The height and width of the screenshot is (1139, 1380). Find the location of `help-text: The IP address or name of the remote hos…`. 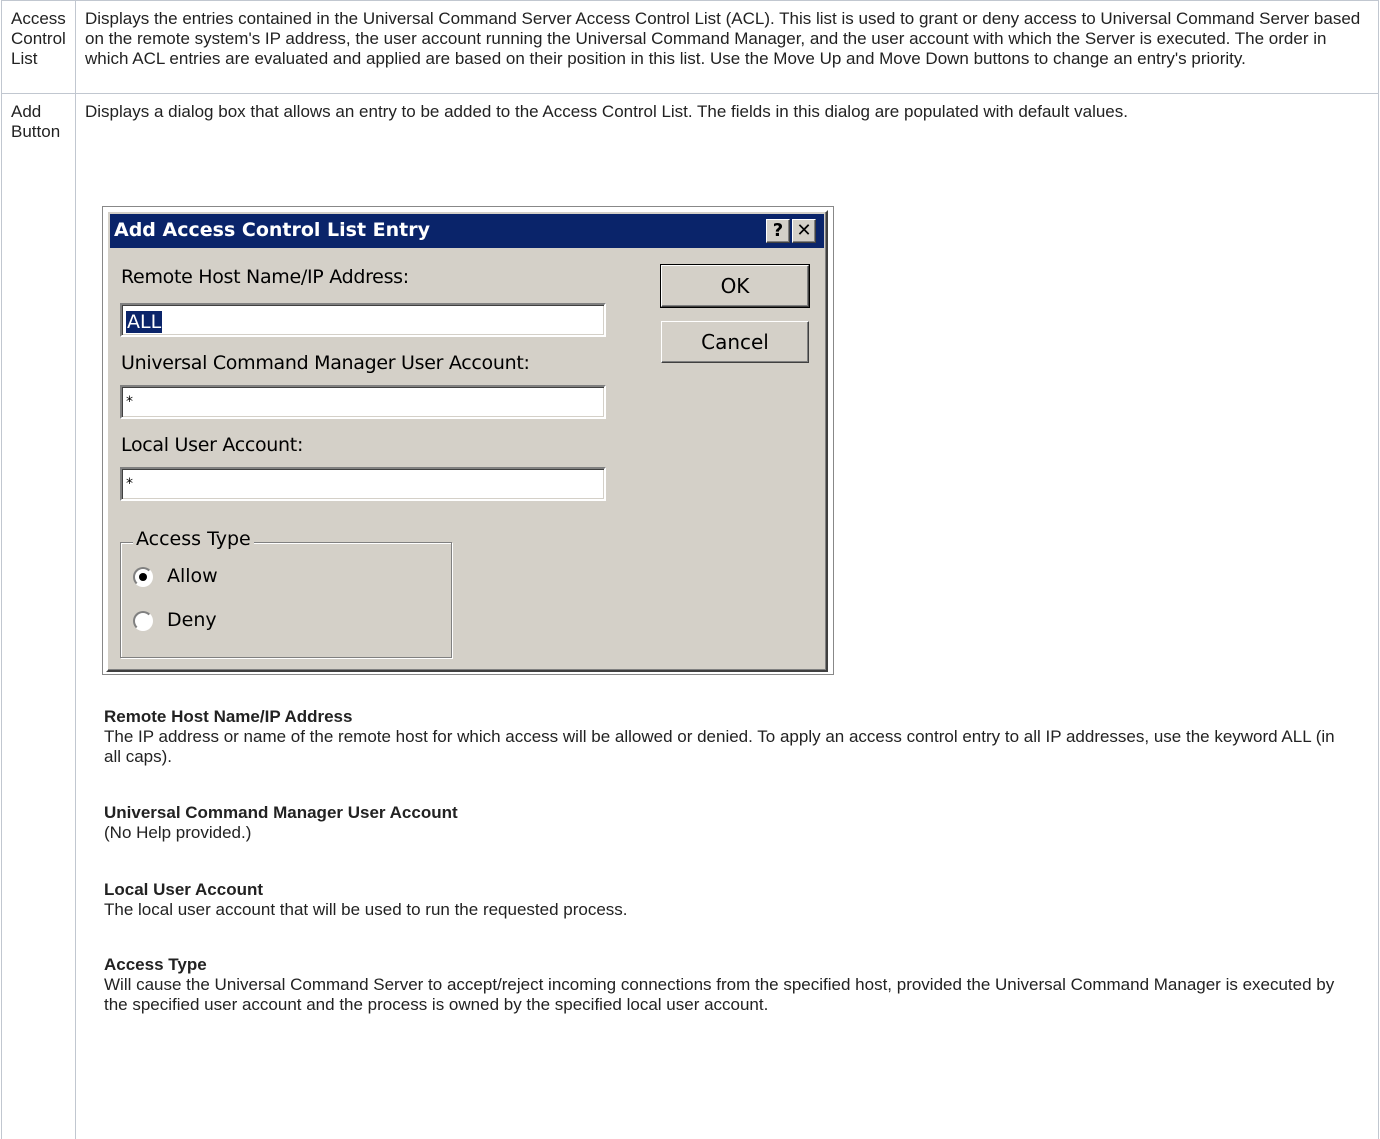

help-text: The IP address or name of the remote hos… is located at coordinates (729, 747).